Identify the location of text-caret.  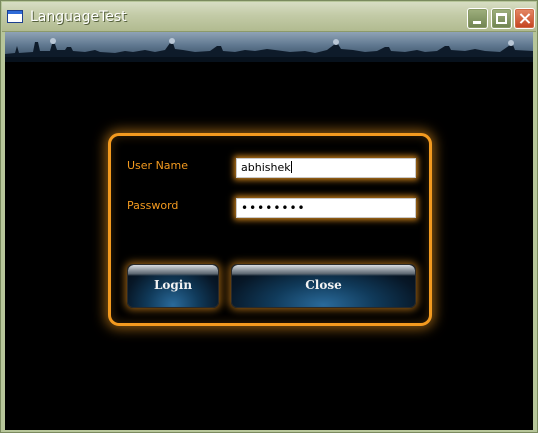
(291, 167).